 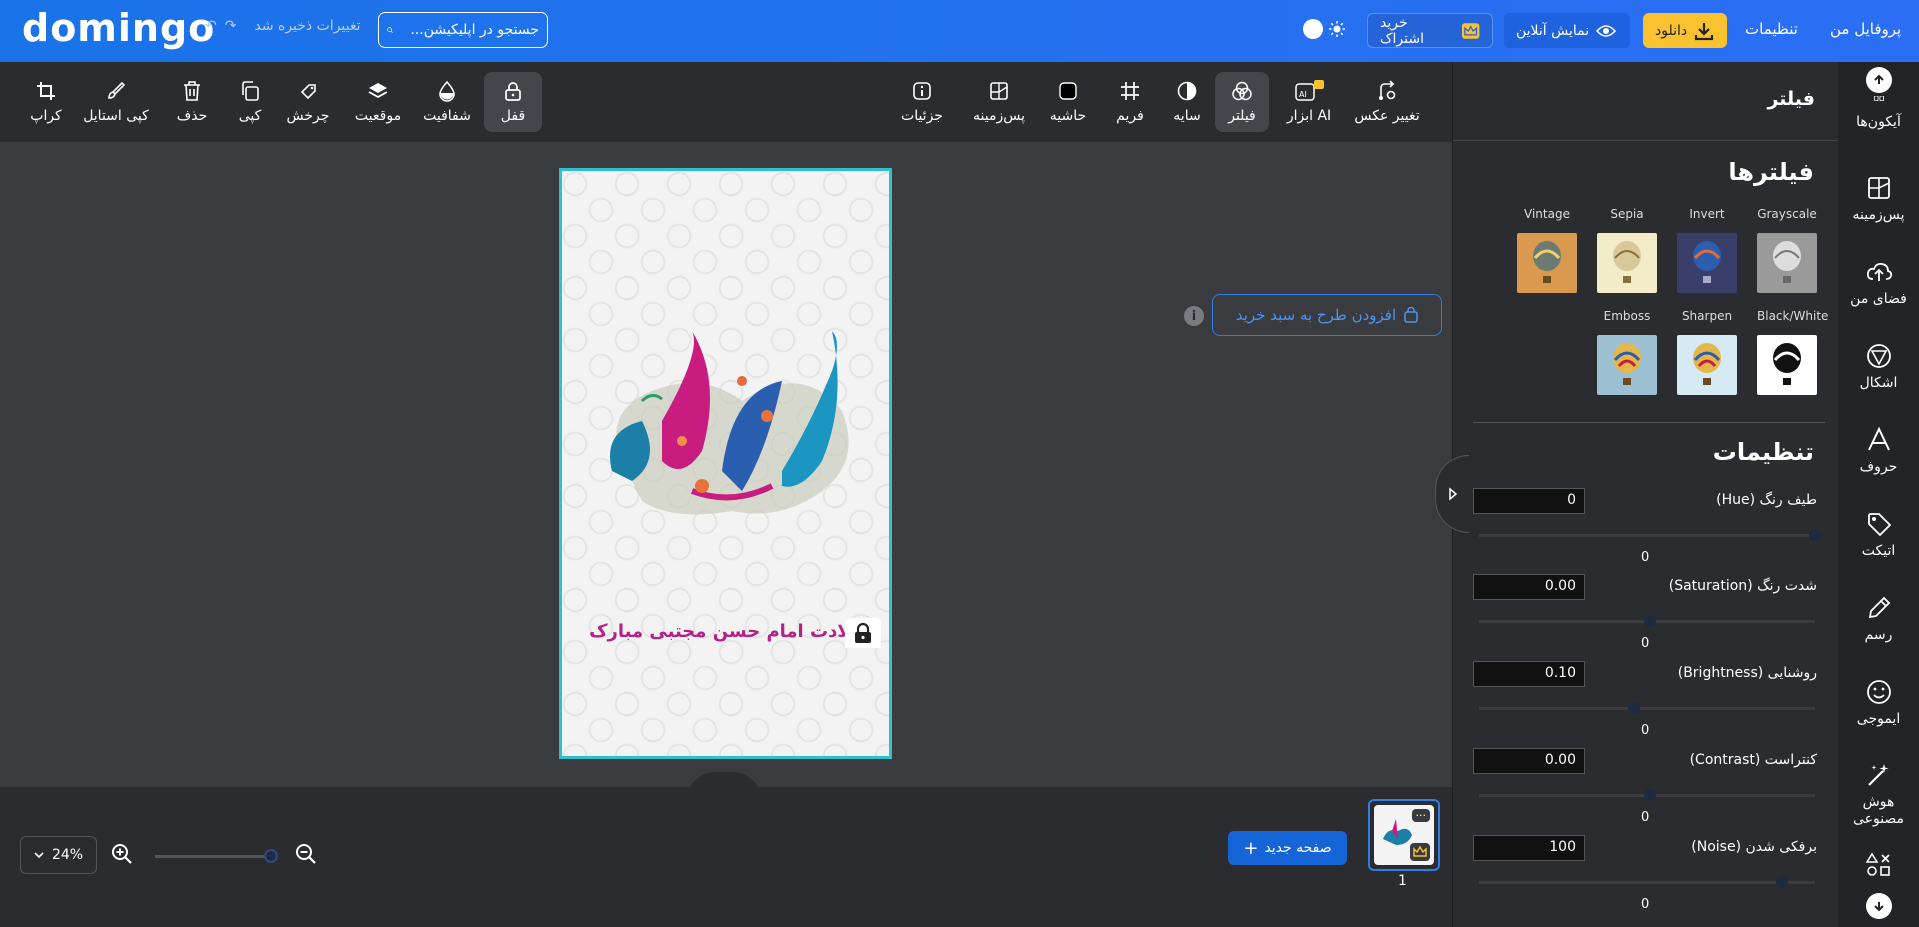 I want to click on tool-opacity: شفافیت, so click(x=447, y=102).